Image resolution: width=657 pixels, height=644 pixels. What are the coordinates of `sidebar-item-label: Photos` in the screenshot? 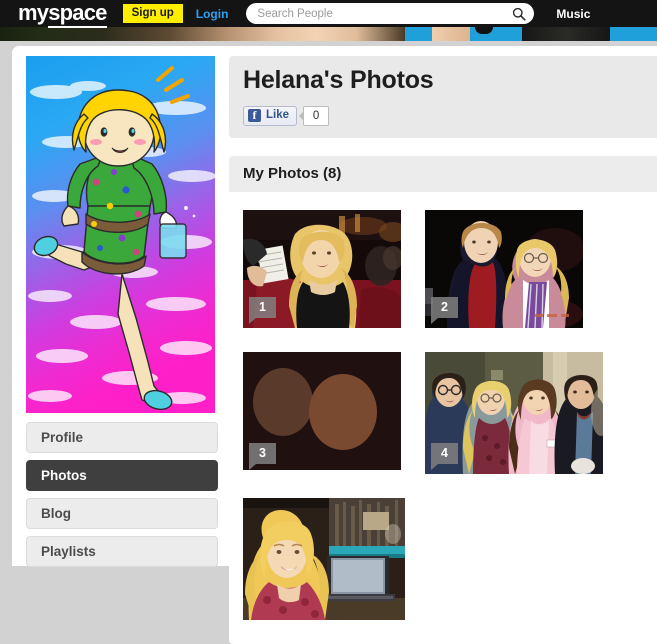 It's located at (64, 475).